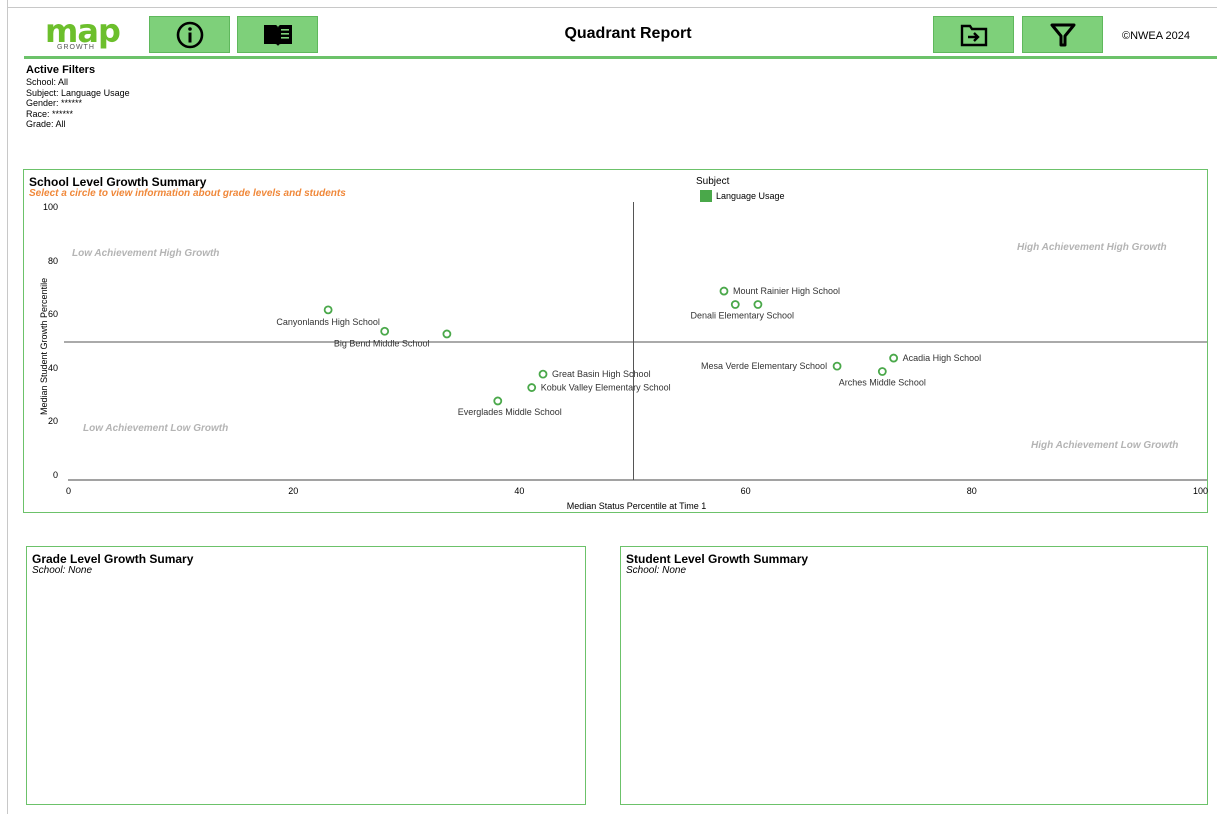  What do you see at coordinates (78, 92) in the screenshot?
I see `filter-subject: Subject: Language Usage` at bounding box center [78, 92].